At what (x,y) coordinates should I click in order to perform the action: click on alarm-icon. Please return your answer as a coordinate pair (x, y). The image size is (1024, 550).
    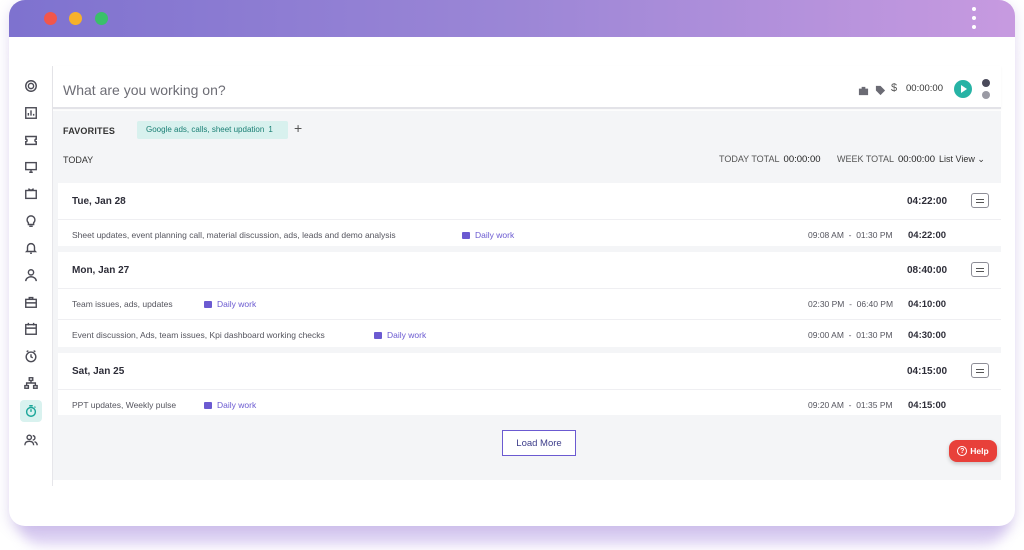
    Looking at the image, I should click on (31, 248).